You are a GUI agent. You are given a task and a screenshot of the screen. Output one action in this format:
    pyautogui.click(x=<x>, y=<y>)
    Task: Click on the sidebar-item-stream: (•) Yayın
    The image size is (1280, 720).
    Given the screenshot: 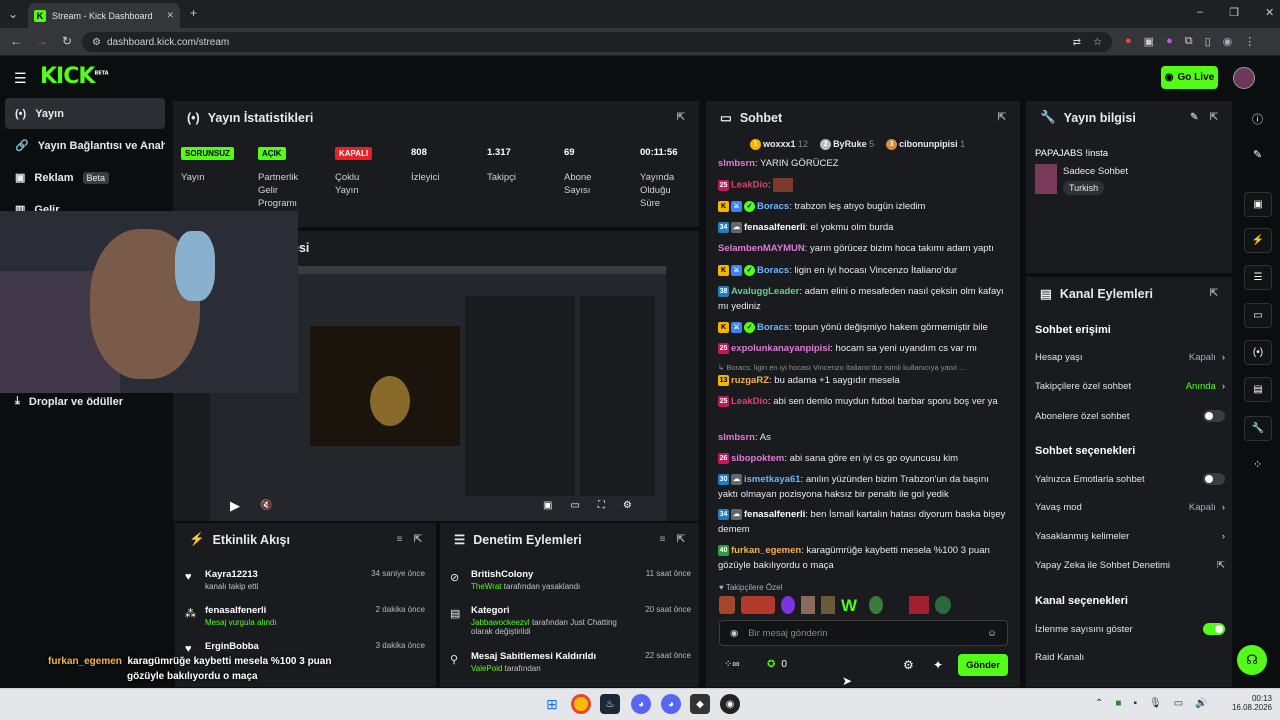 What is the action you would take?
    pyautogui.click(x=85, y=113)
    